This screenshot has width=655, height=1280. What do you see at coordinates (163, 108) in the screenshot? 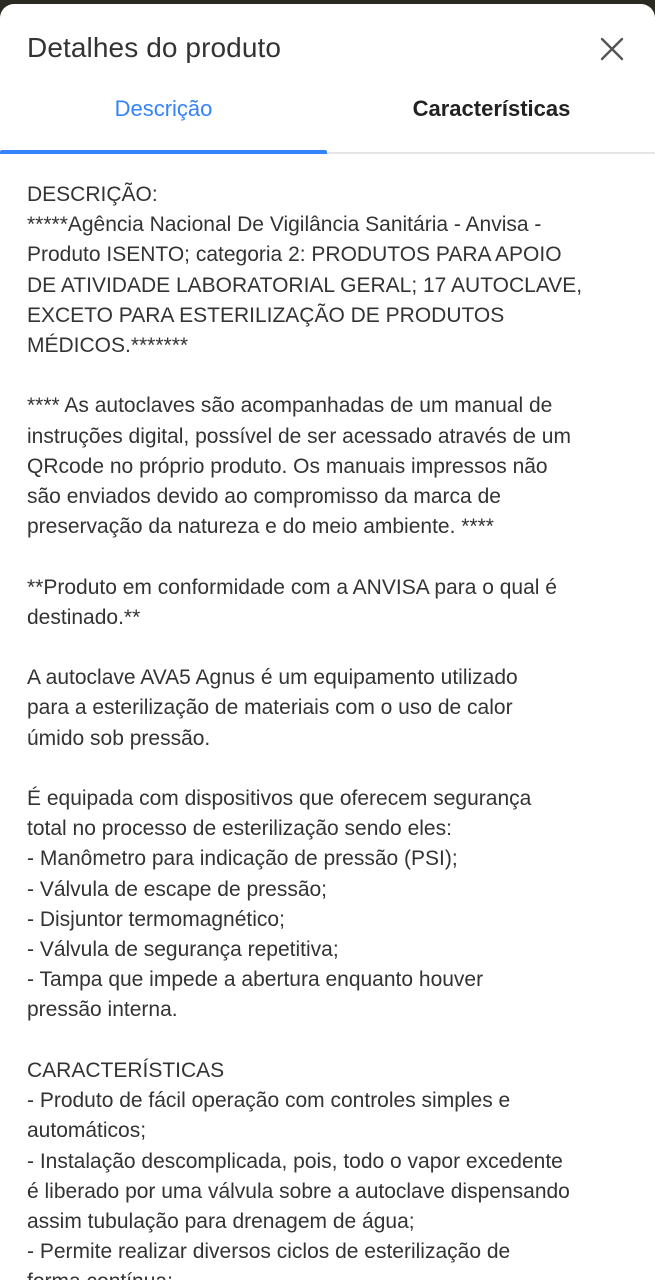
I see `tab-label: Descrição` at bounding box center [163, 108].